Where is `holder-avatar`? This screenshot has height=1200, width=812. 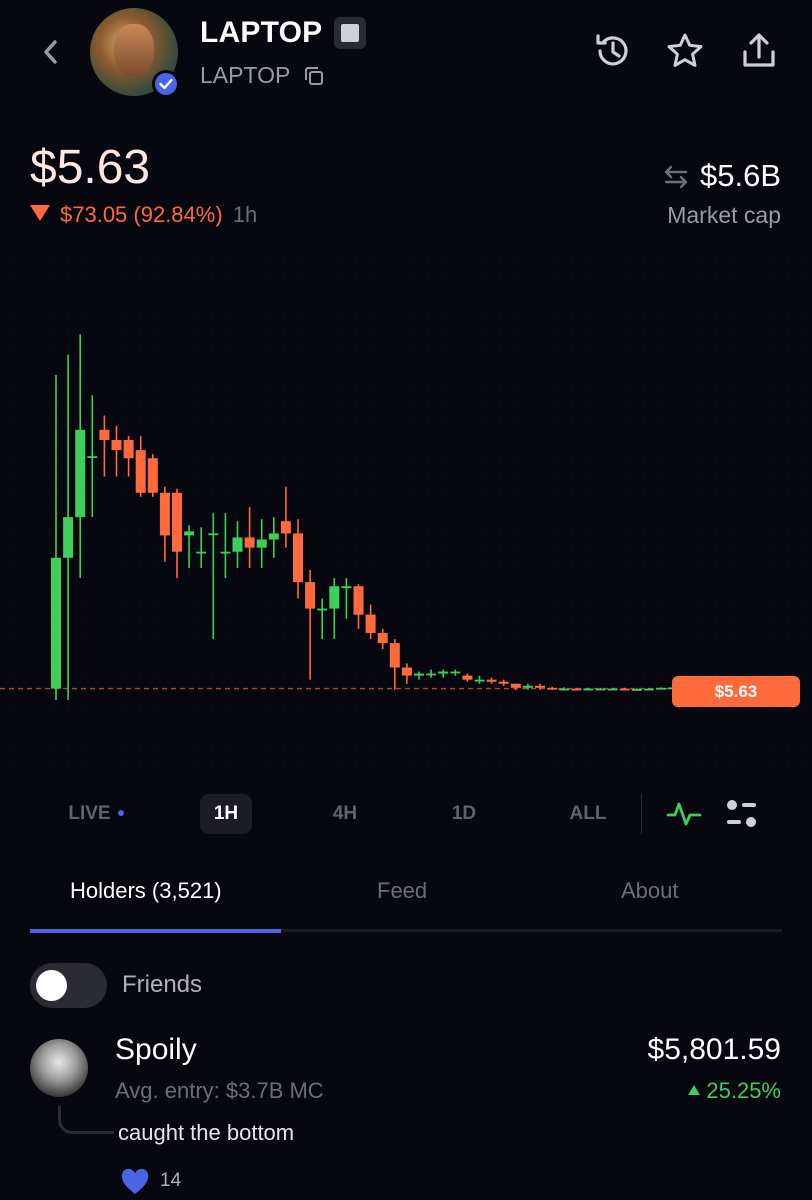
holder-avatar is located at coordinates (59, 1068).